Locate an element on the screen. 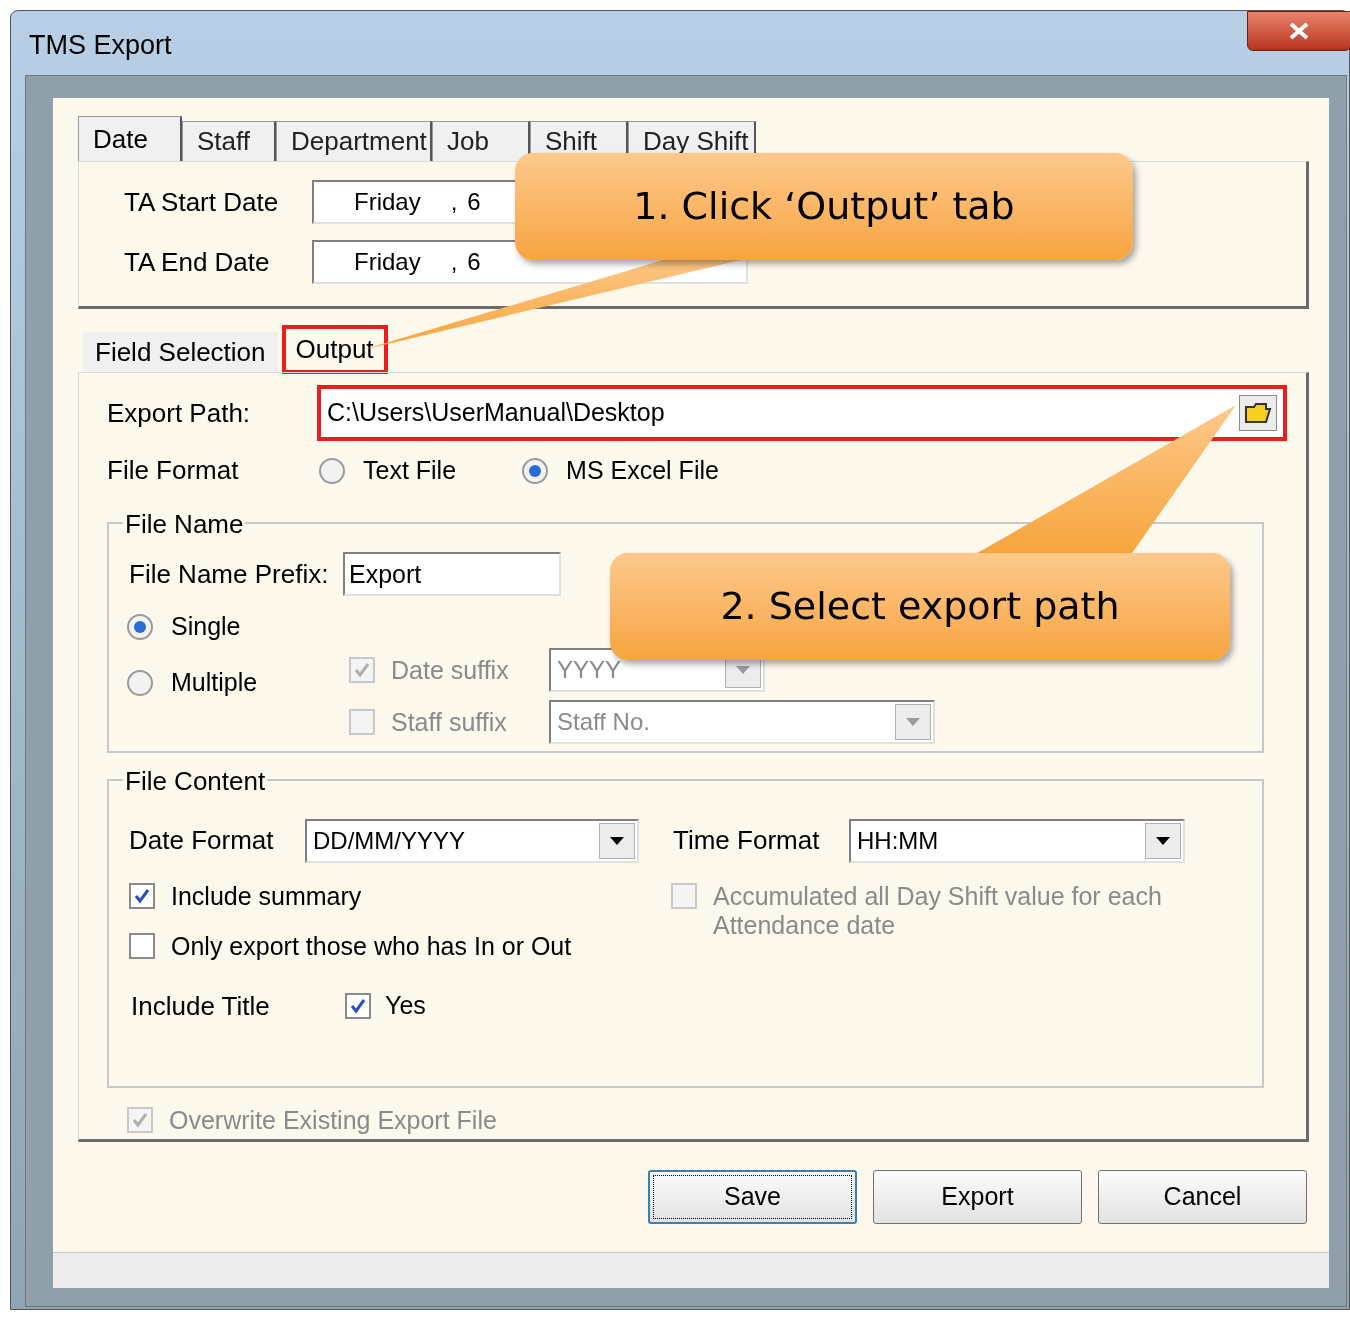 The width and height of the screenshot is (1350, 1318). option-label: Staff suffix is located at coordinates (449, 722).